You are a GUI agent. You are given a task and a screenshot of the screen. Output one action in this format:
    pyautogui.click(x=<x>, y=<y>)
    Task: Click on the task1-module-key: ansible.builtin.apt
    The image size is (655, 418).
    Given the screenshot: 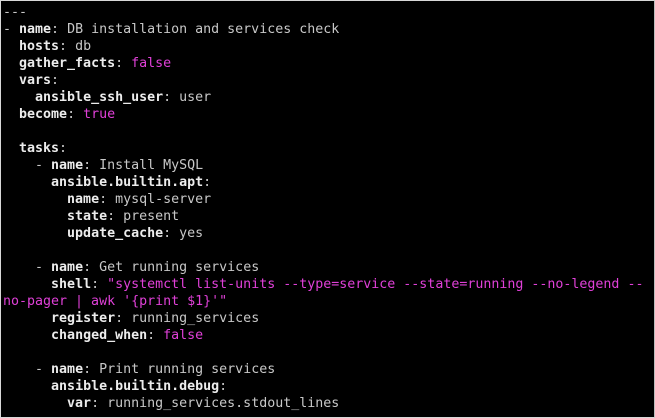 What is the action you would take?
    pyautogui.click(x=127, y=182)
    